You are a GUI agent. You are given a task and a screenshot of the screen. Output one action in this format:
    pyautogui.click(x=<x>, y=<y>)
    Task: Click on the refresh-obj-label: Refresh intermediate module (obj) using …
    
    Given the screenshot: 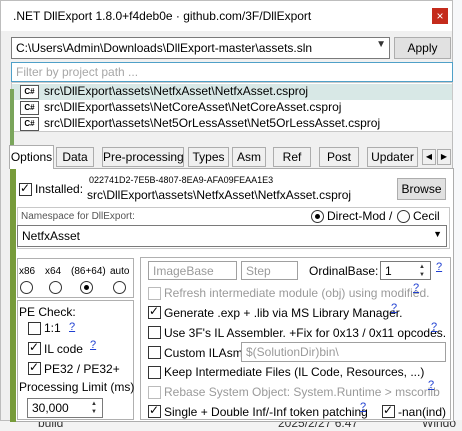 What is the action you would take?
    pyautogui.click(x=297, y=293)
    